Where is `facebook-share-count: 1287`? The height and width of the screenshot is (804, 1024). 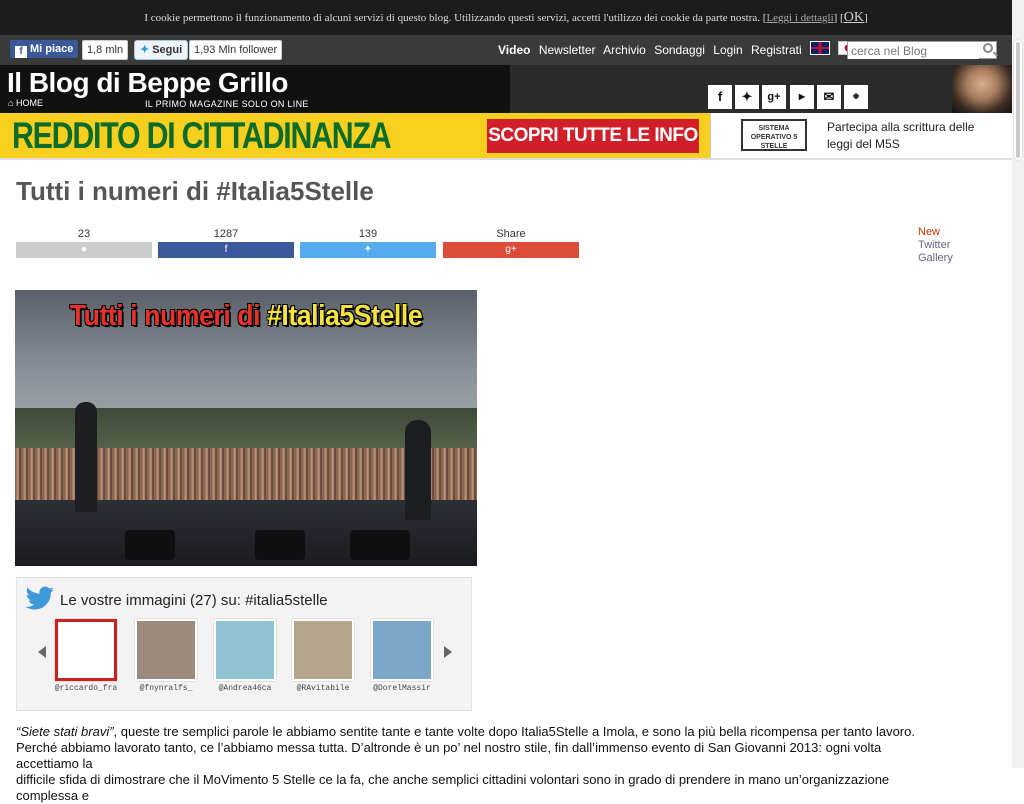 facebook-share-count: 1287 is located at coordinates (226, 234).